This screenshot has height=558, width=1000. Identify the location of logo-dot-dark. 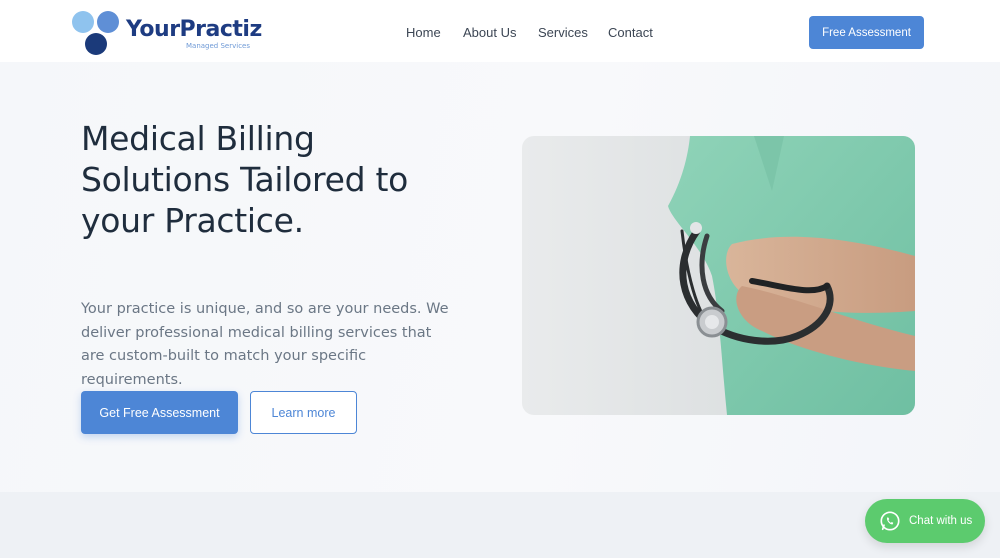
(96, 44).